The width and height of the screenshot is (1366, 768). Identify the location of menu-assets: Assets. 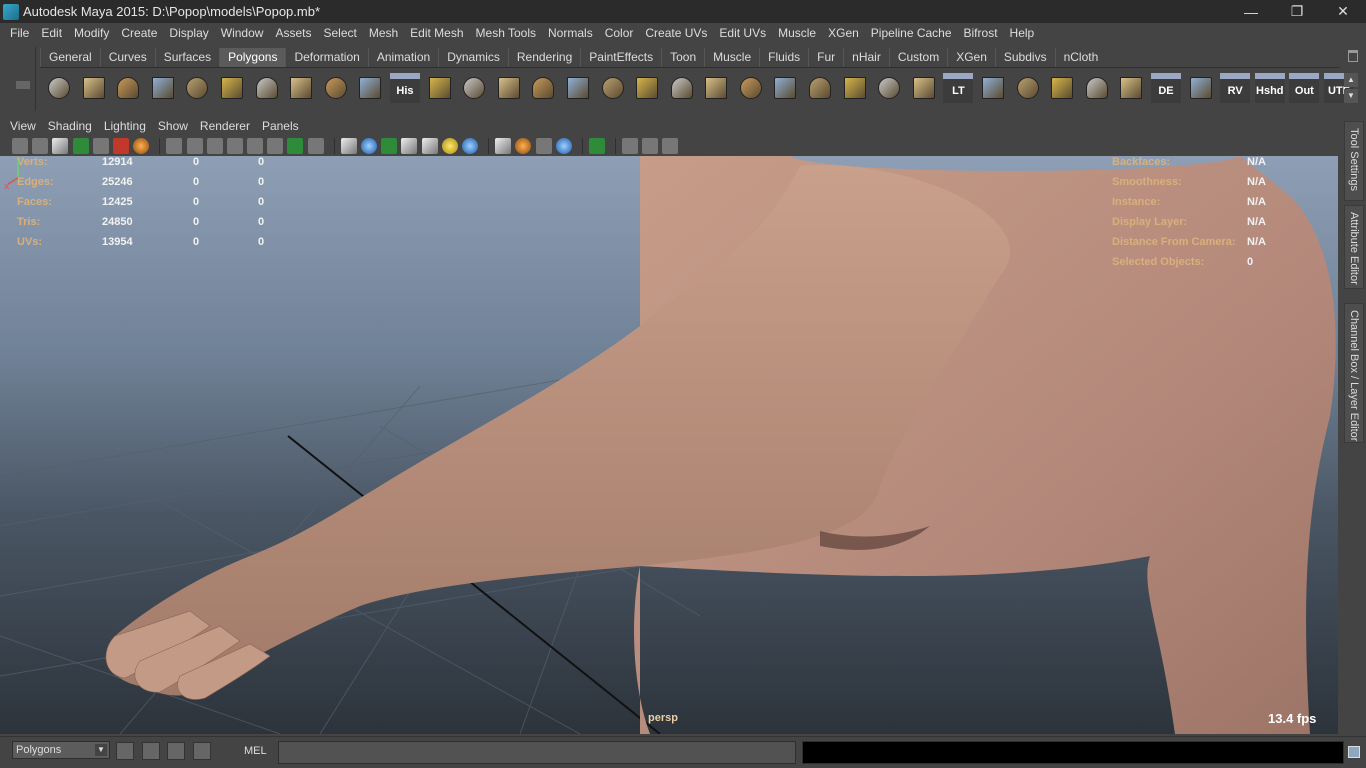
(293, 33).